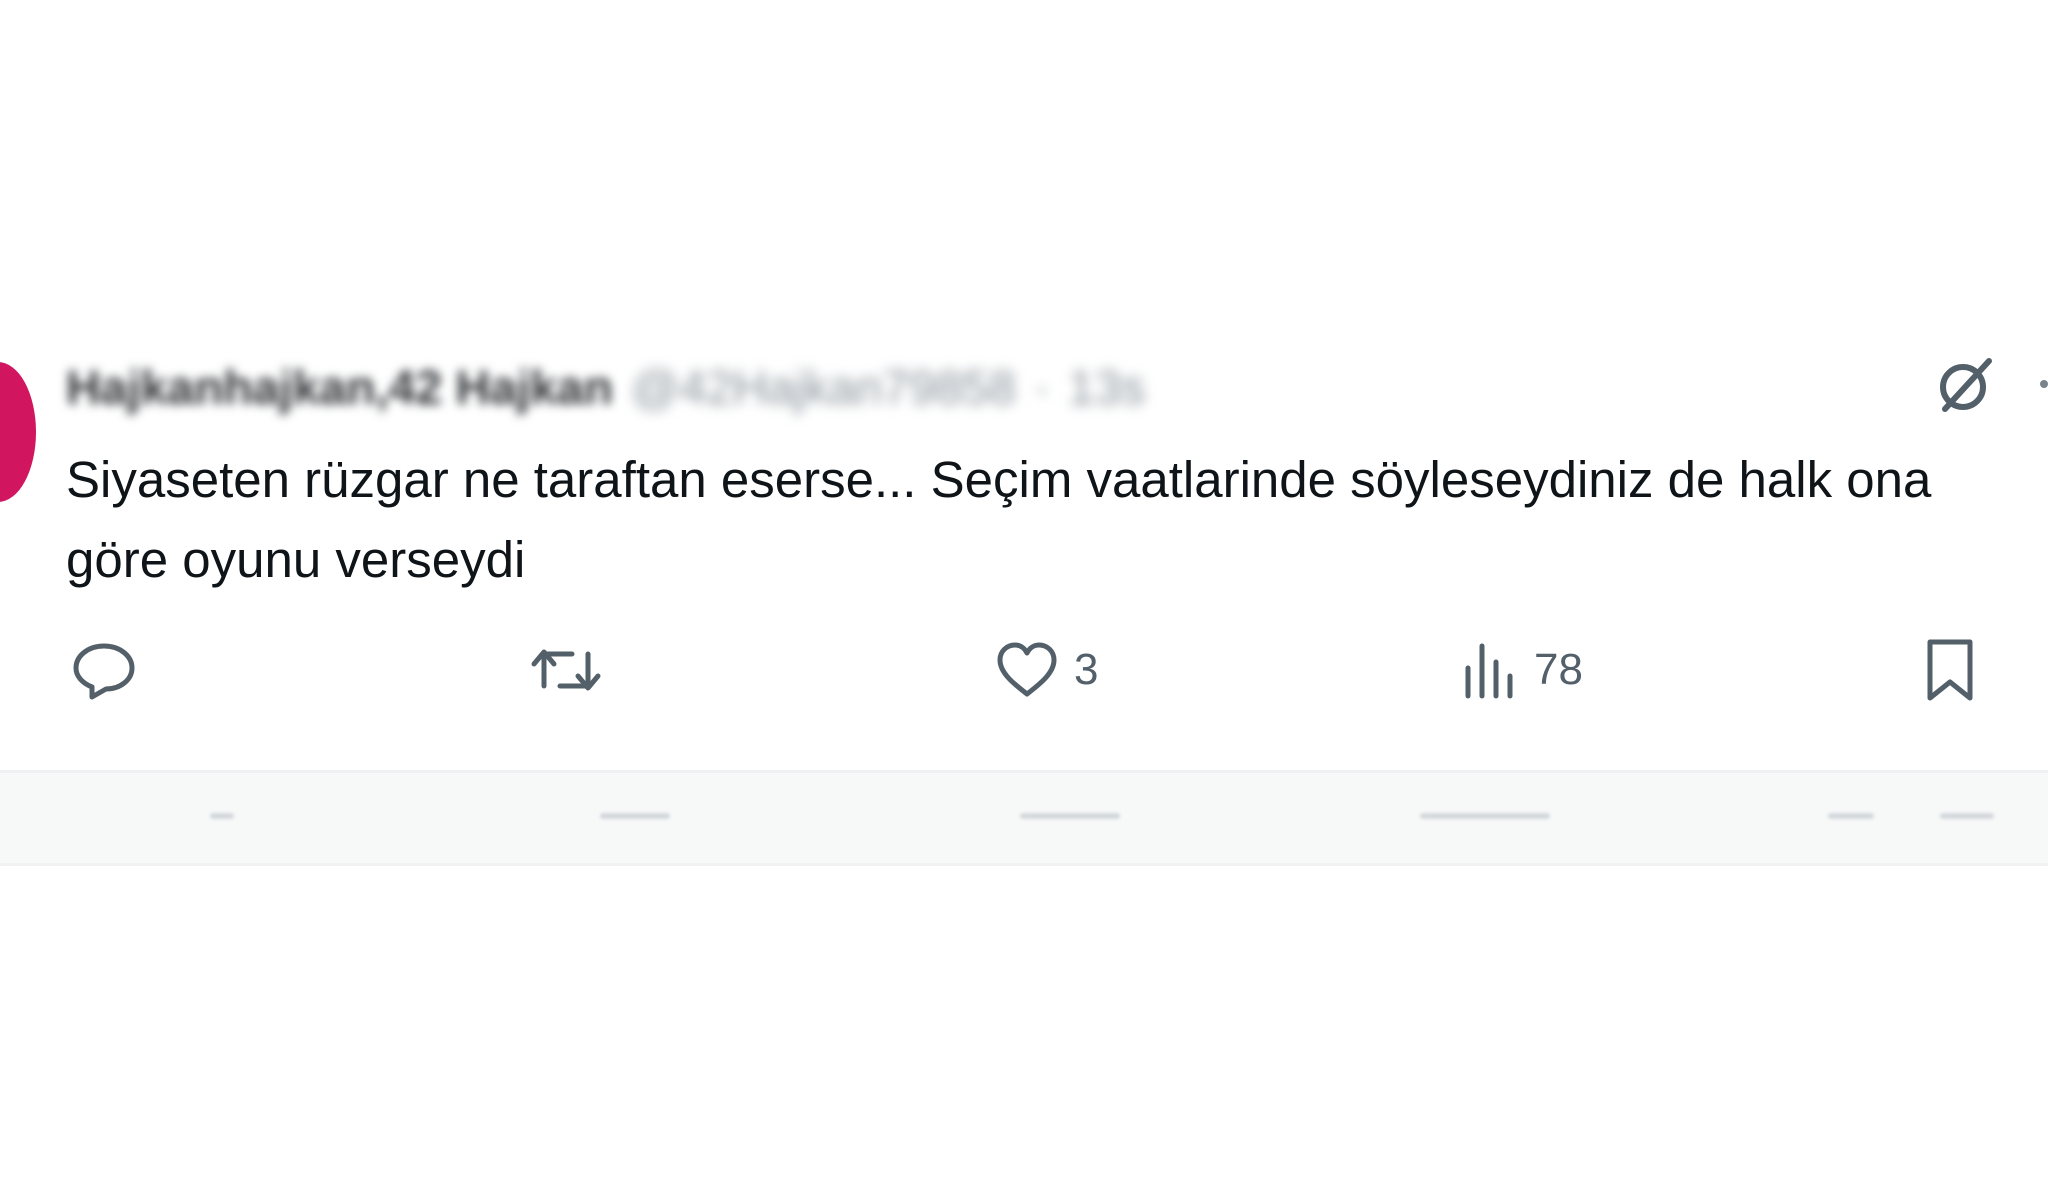 The height and width of the screenshot is (1200, 2048). I want to click on views-icon, so click(1489, 671).